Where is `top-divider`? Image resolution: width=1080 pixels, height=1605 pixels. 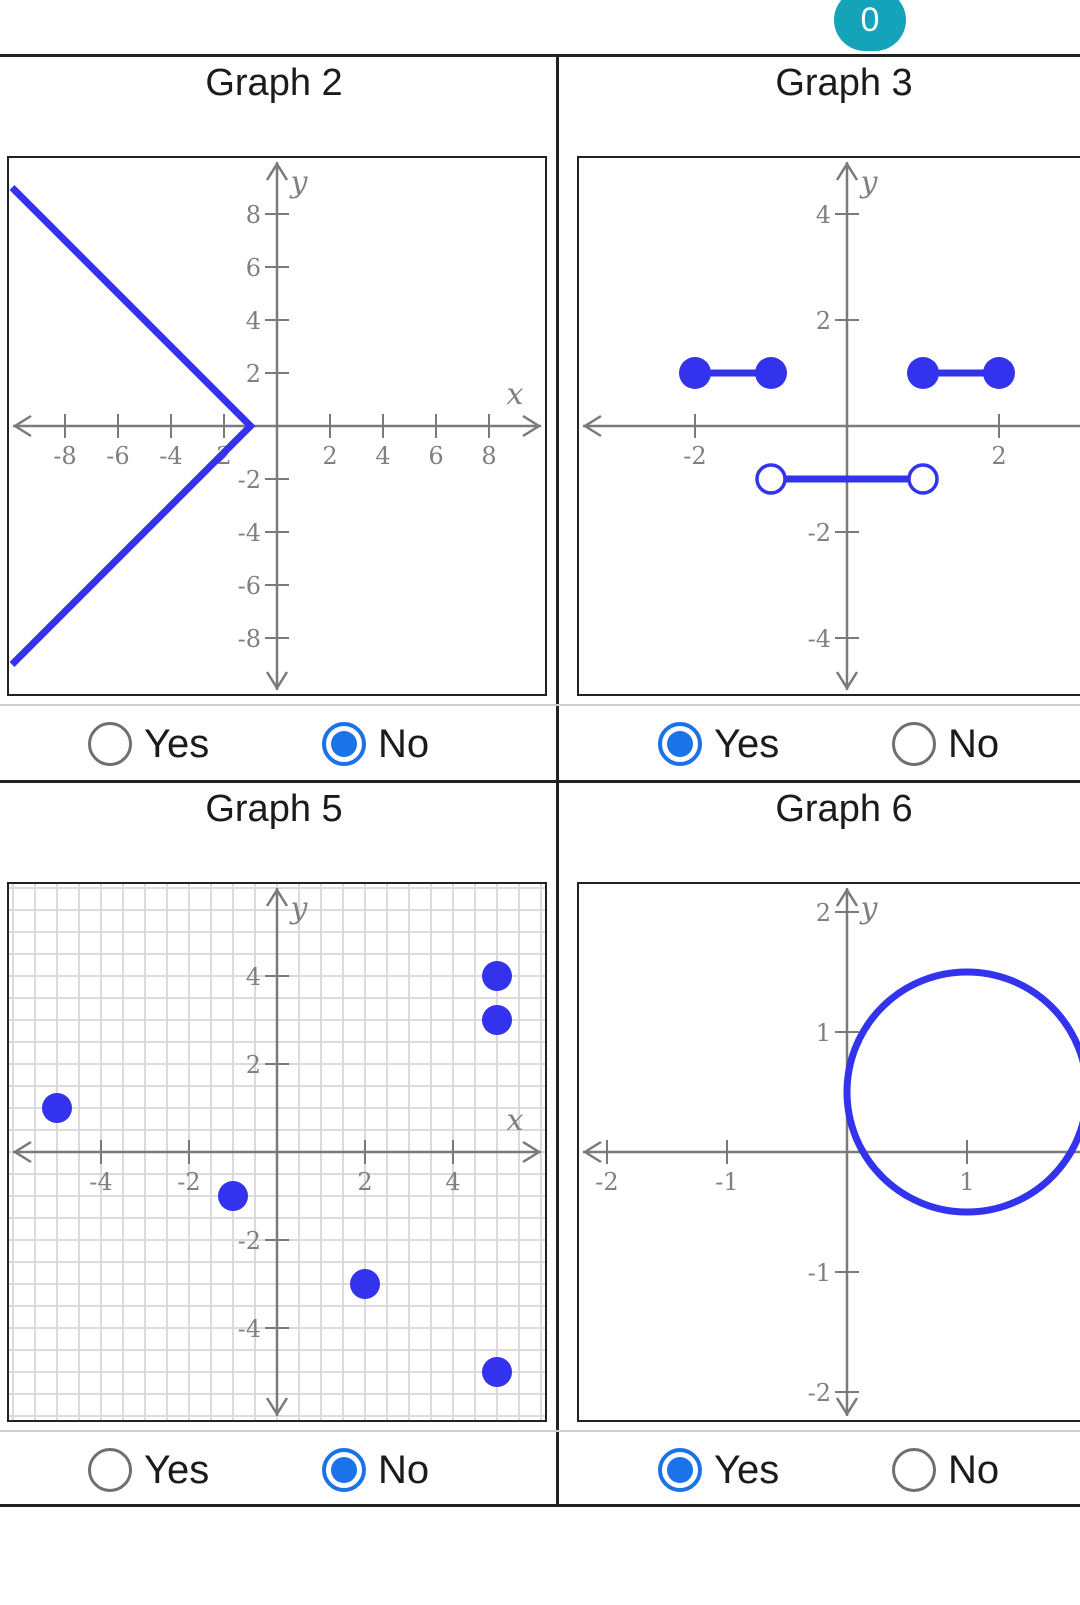 top-divider is located at coordinates (540, 55).